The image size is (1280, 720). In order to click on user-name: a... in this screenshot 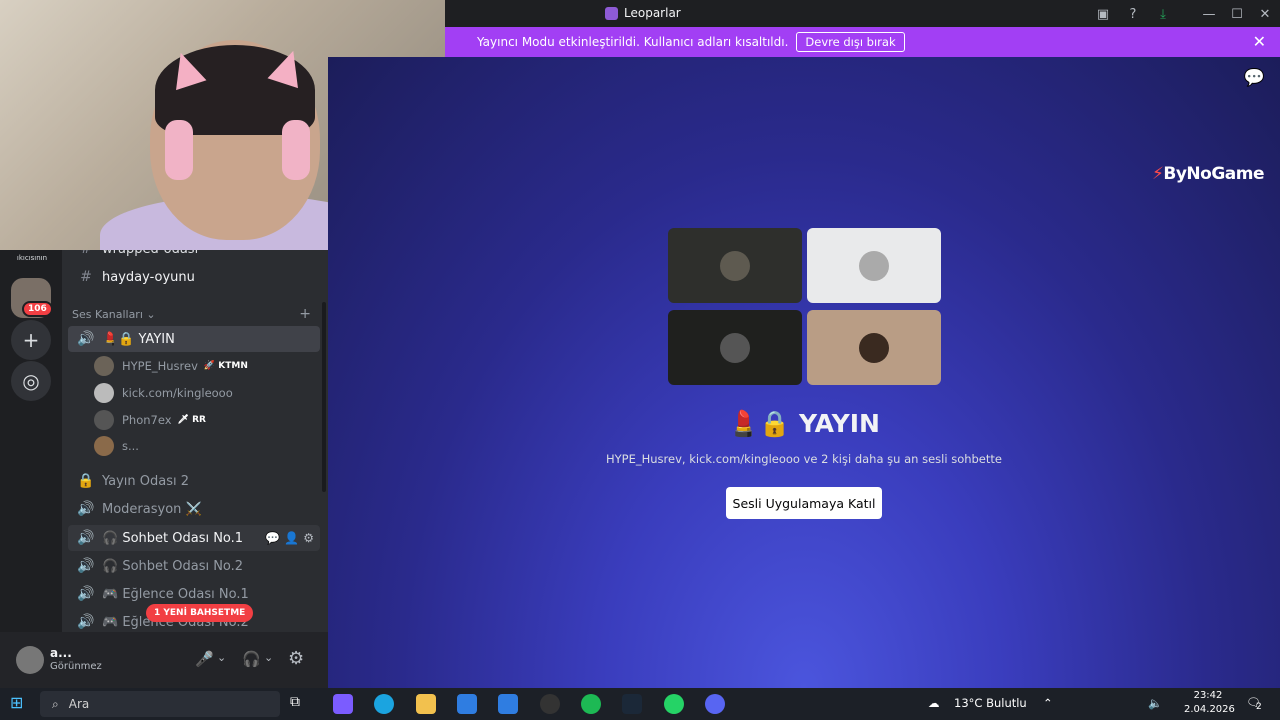, I will do `click(61, 653)`.